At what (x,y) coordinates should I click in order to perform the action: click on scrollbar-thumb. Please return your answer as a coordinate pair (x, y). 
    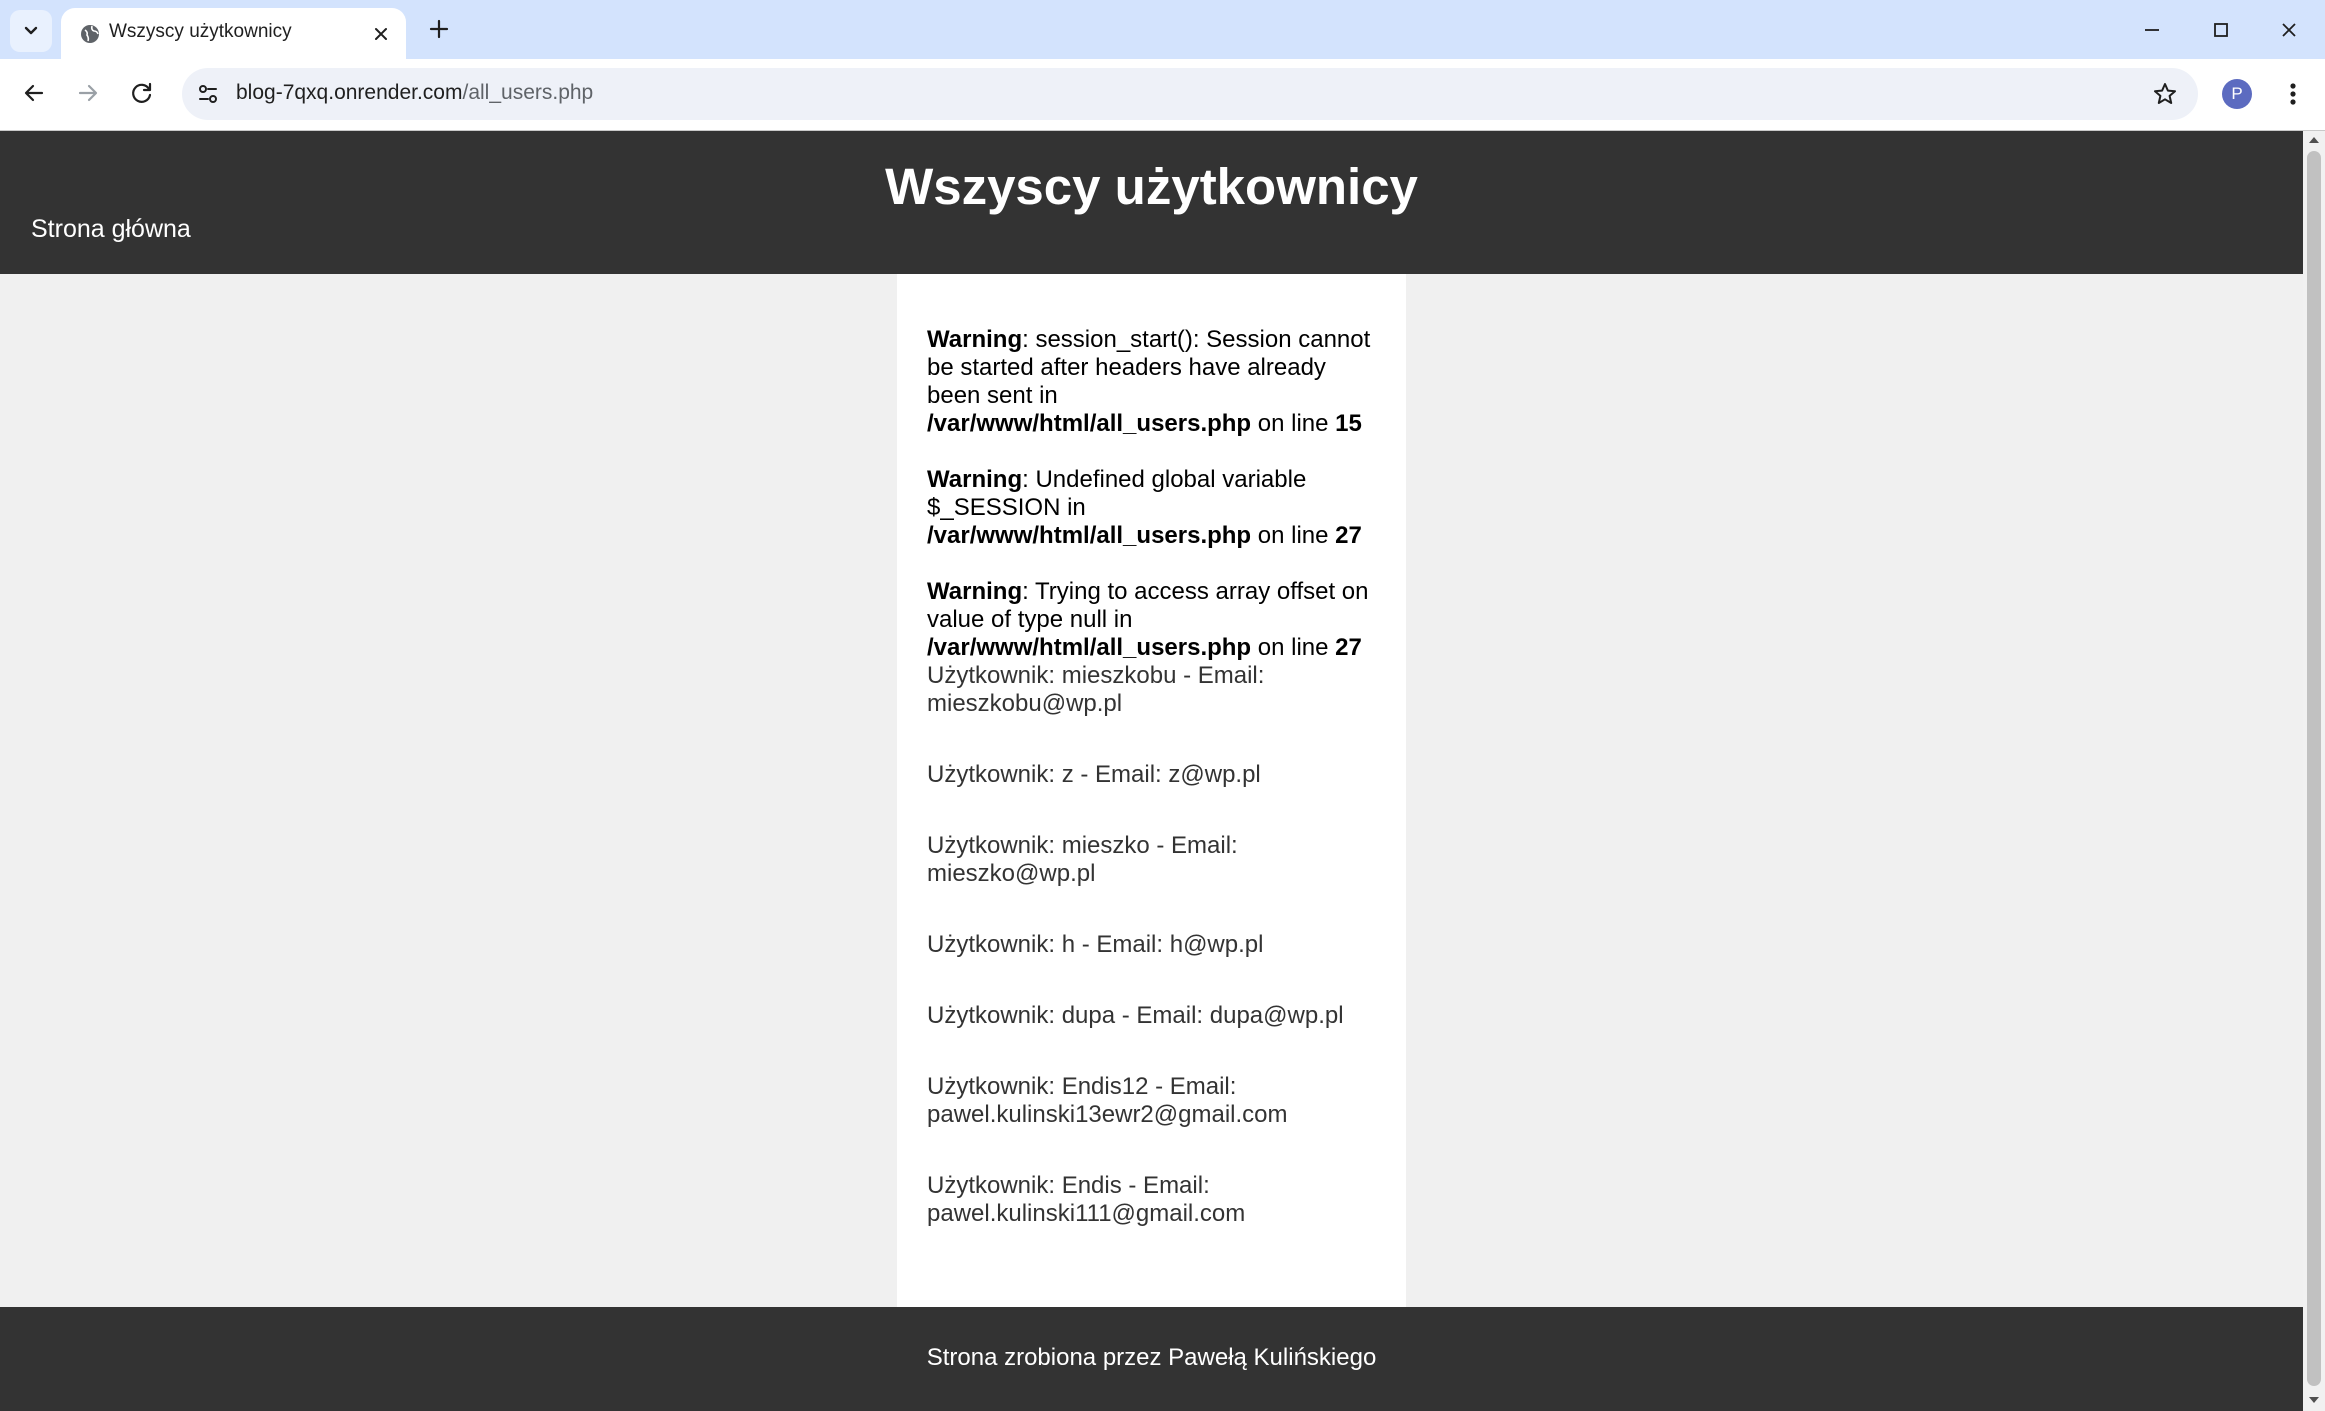
    Looking at the image, I should click on (2314, 768).